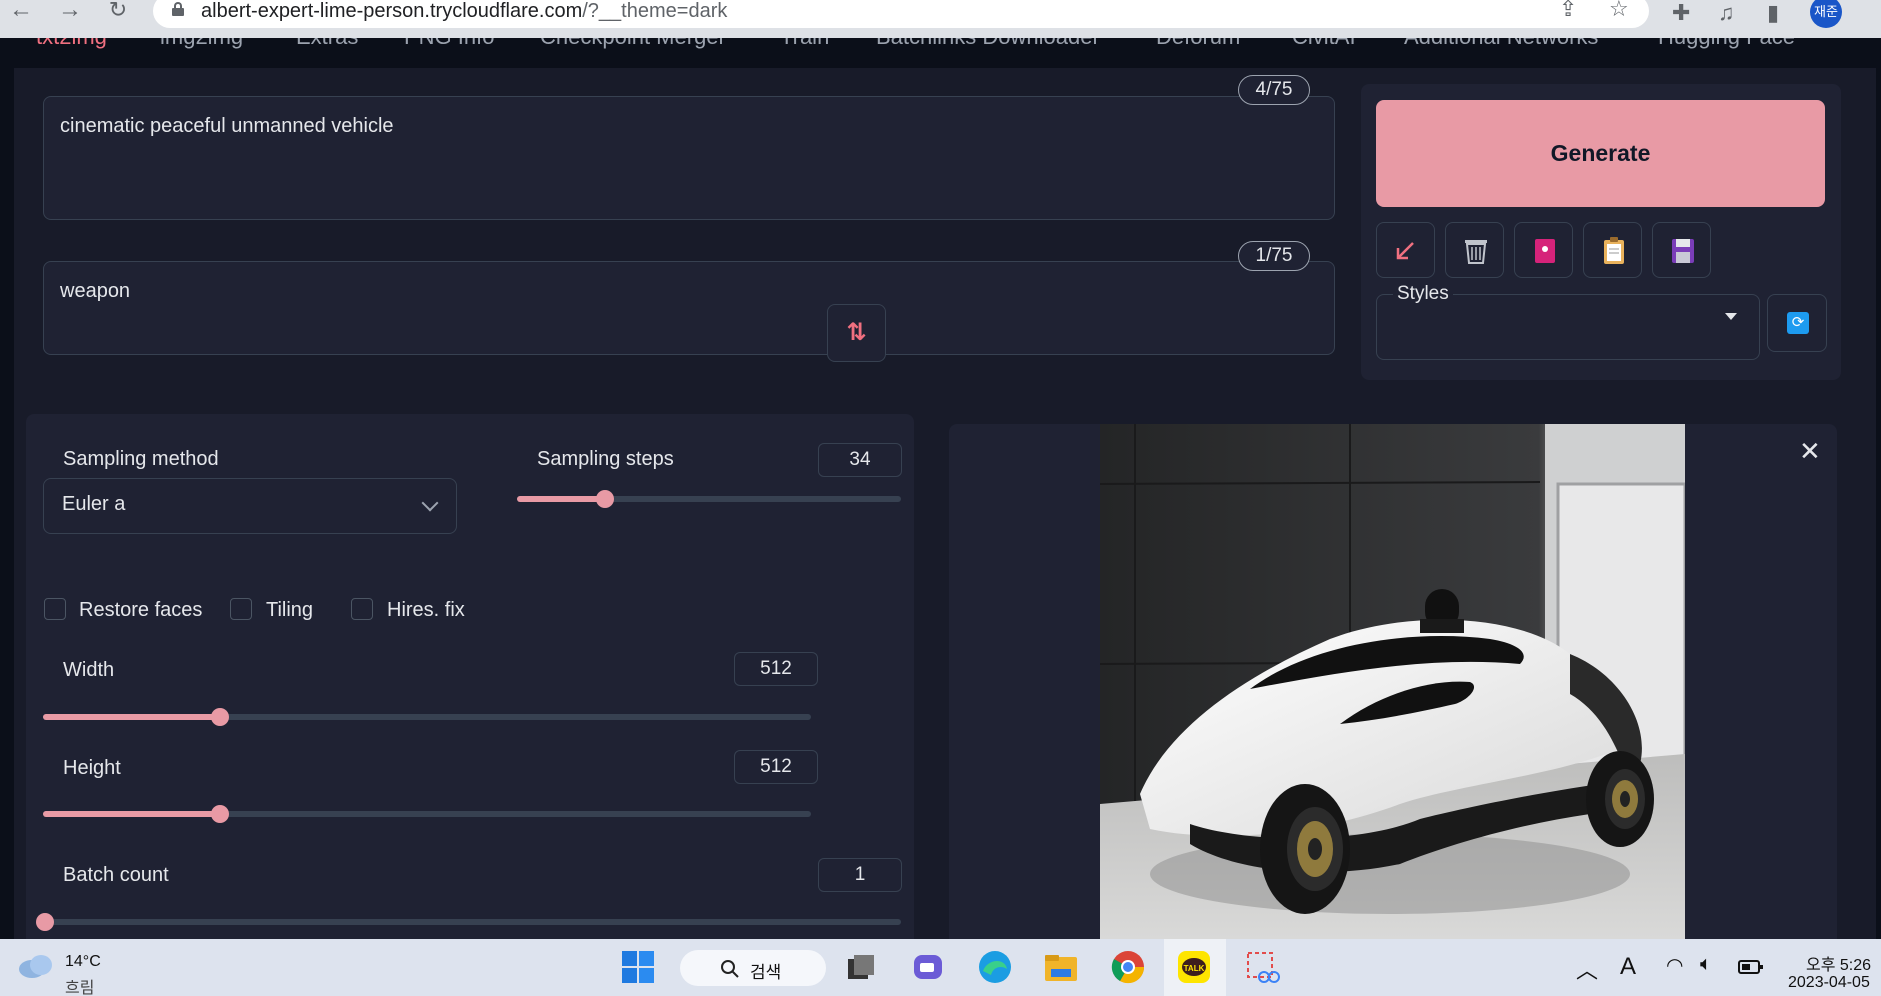 The height and width of the screenshot is (996, 1881). What do you see at coordinates (1751, 967) in the screenshot?
I see `battery-icon` at bounding box center [1751, 967].